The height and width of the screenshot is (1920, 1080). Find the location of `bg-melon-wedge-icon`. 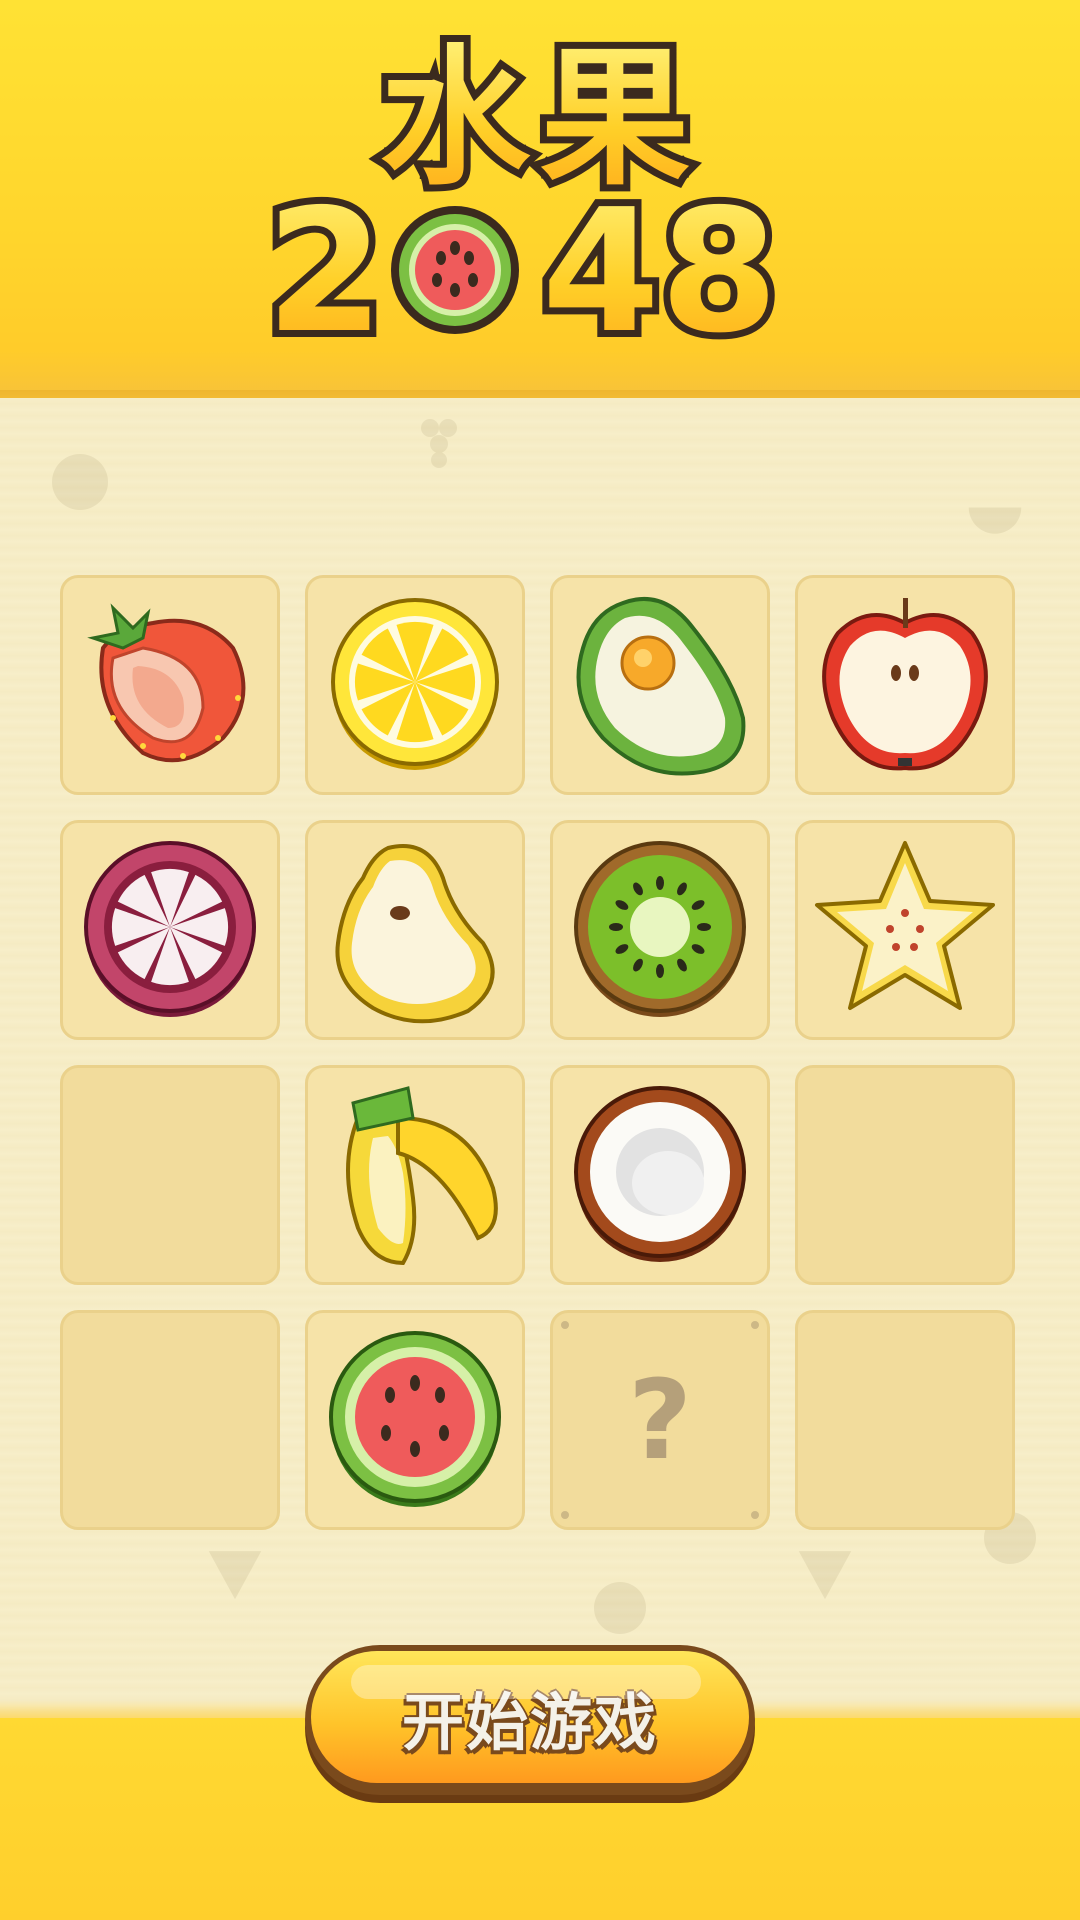

bg-melon-wedge-icon is located at coordinates (235, 1575).